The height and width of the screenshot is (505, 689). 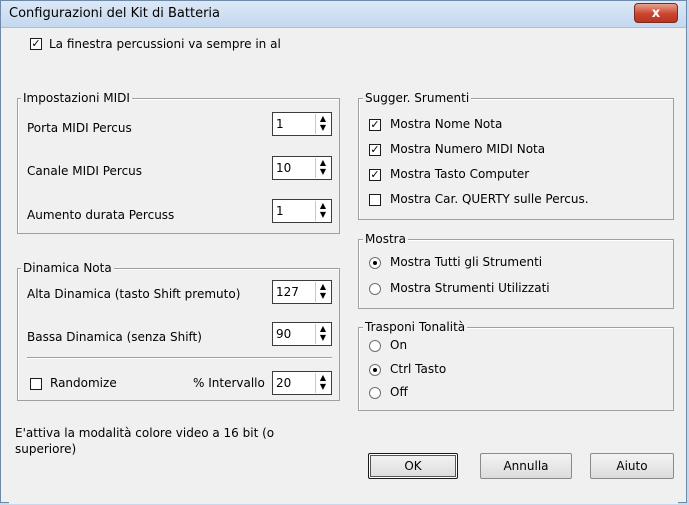 I want to click on midi-port-stepper: 1 ▲ ▼, so click(x=302, y=124).